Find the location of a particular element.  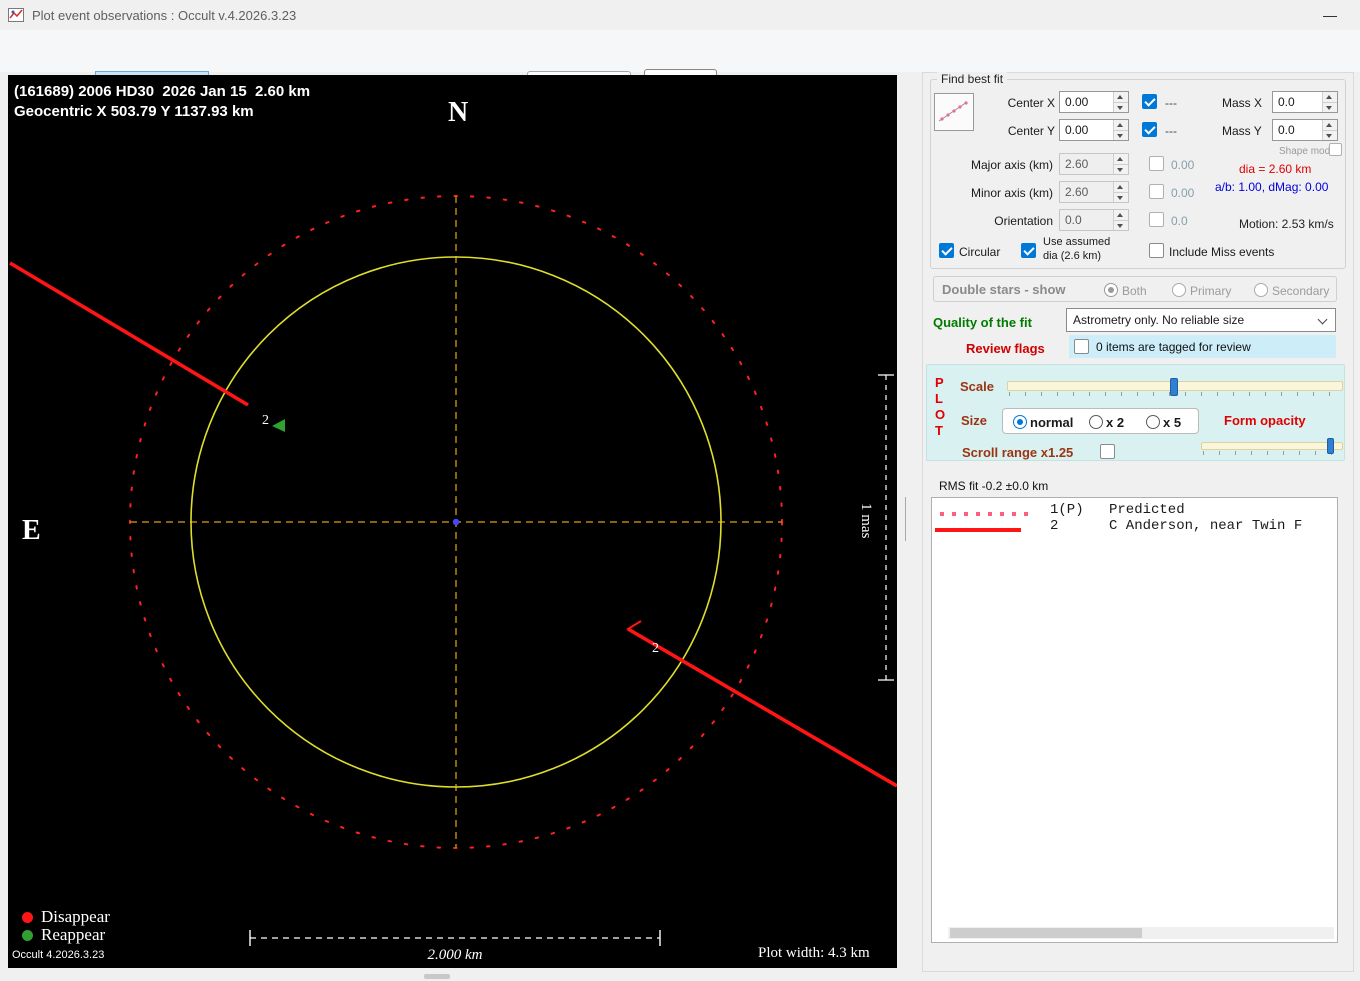

plot-letter-o: O is located at coordinates (940, 414).